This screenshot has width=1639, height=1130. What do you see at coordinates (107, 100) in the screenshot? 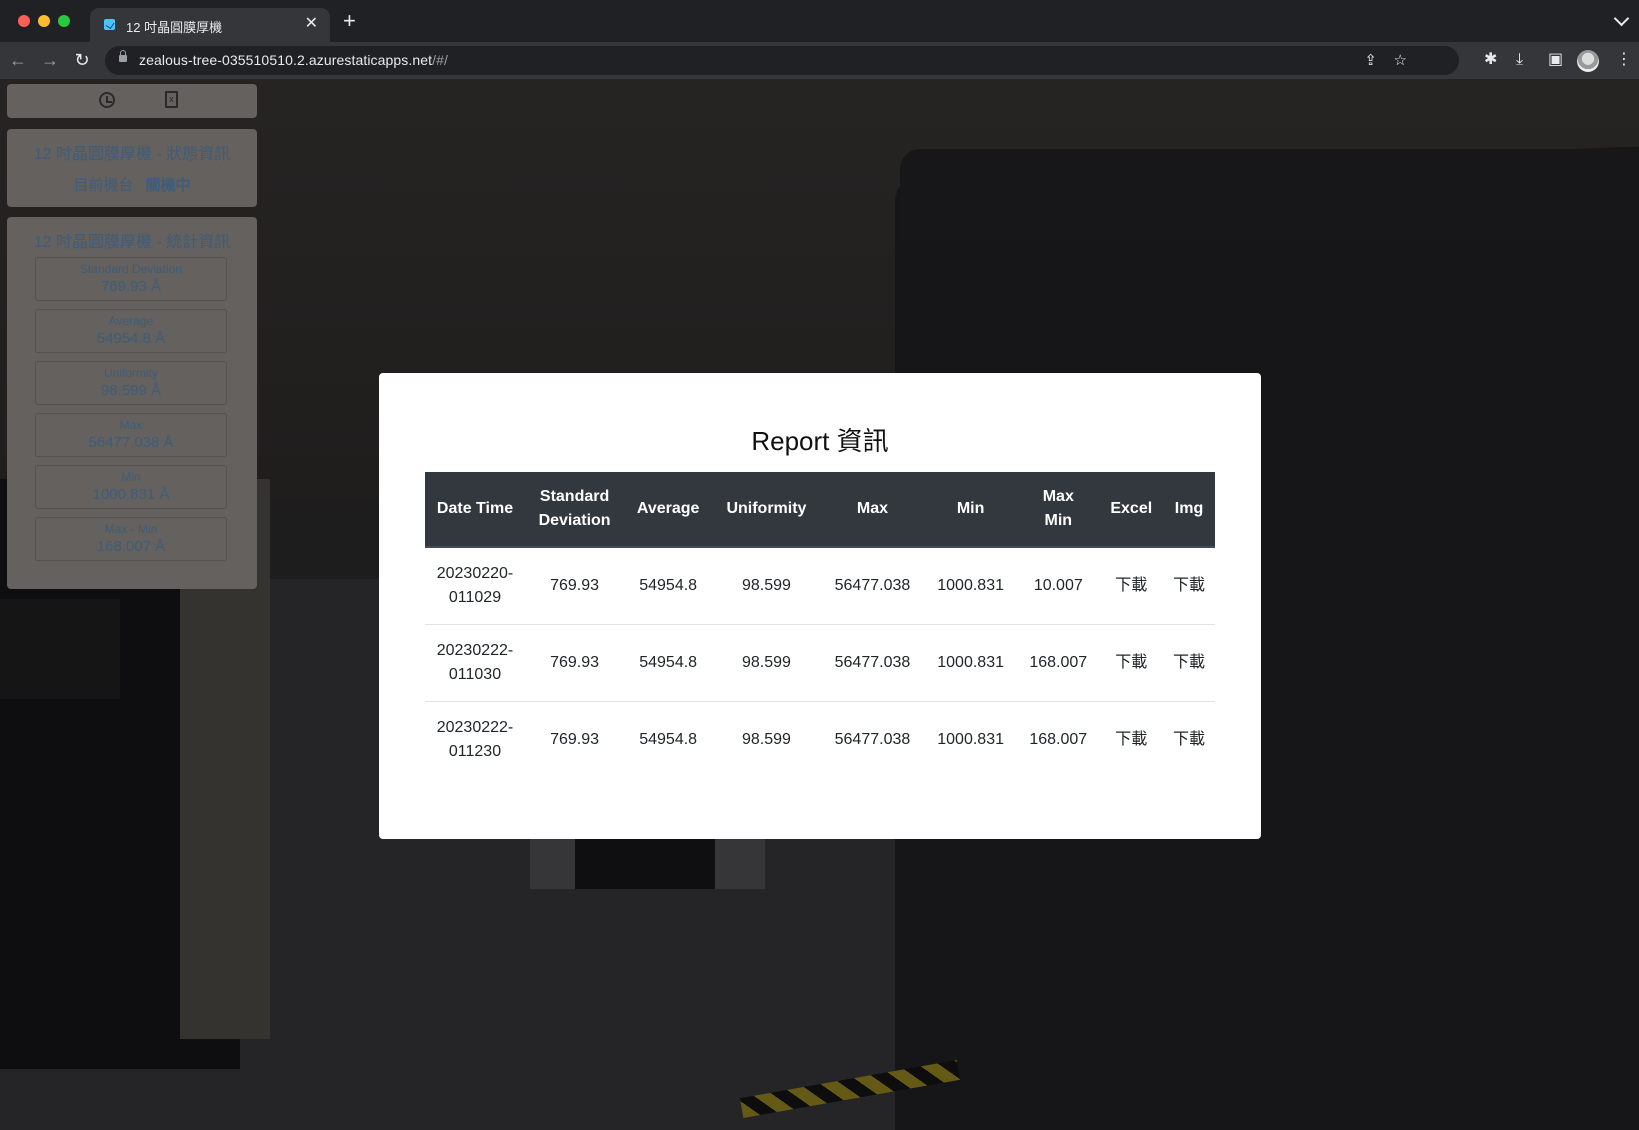
I see `history-icon` at bounding box center [107, 100].